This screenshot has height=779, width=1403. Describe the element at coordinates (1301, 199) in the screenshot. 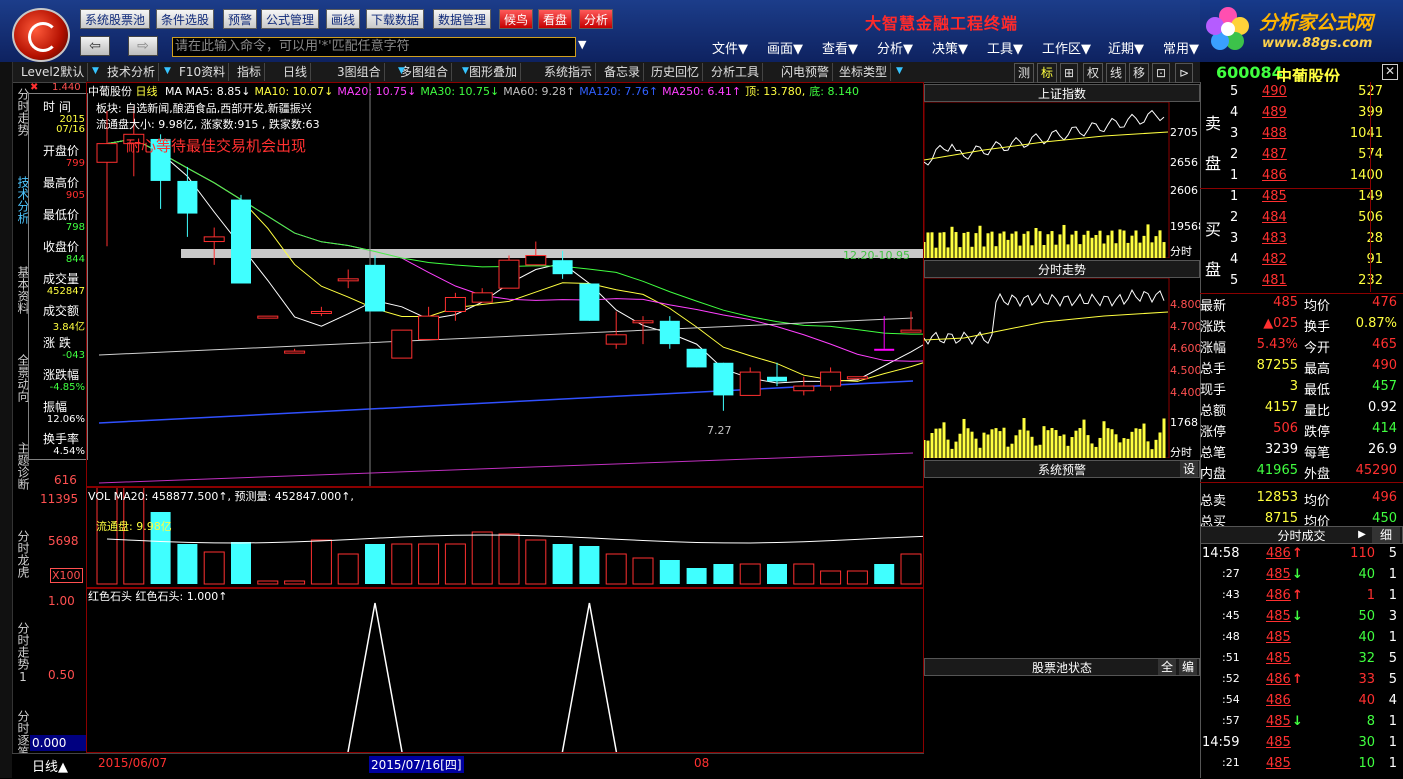

I see `buy-level: 1485149` at that location.